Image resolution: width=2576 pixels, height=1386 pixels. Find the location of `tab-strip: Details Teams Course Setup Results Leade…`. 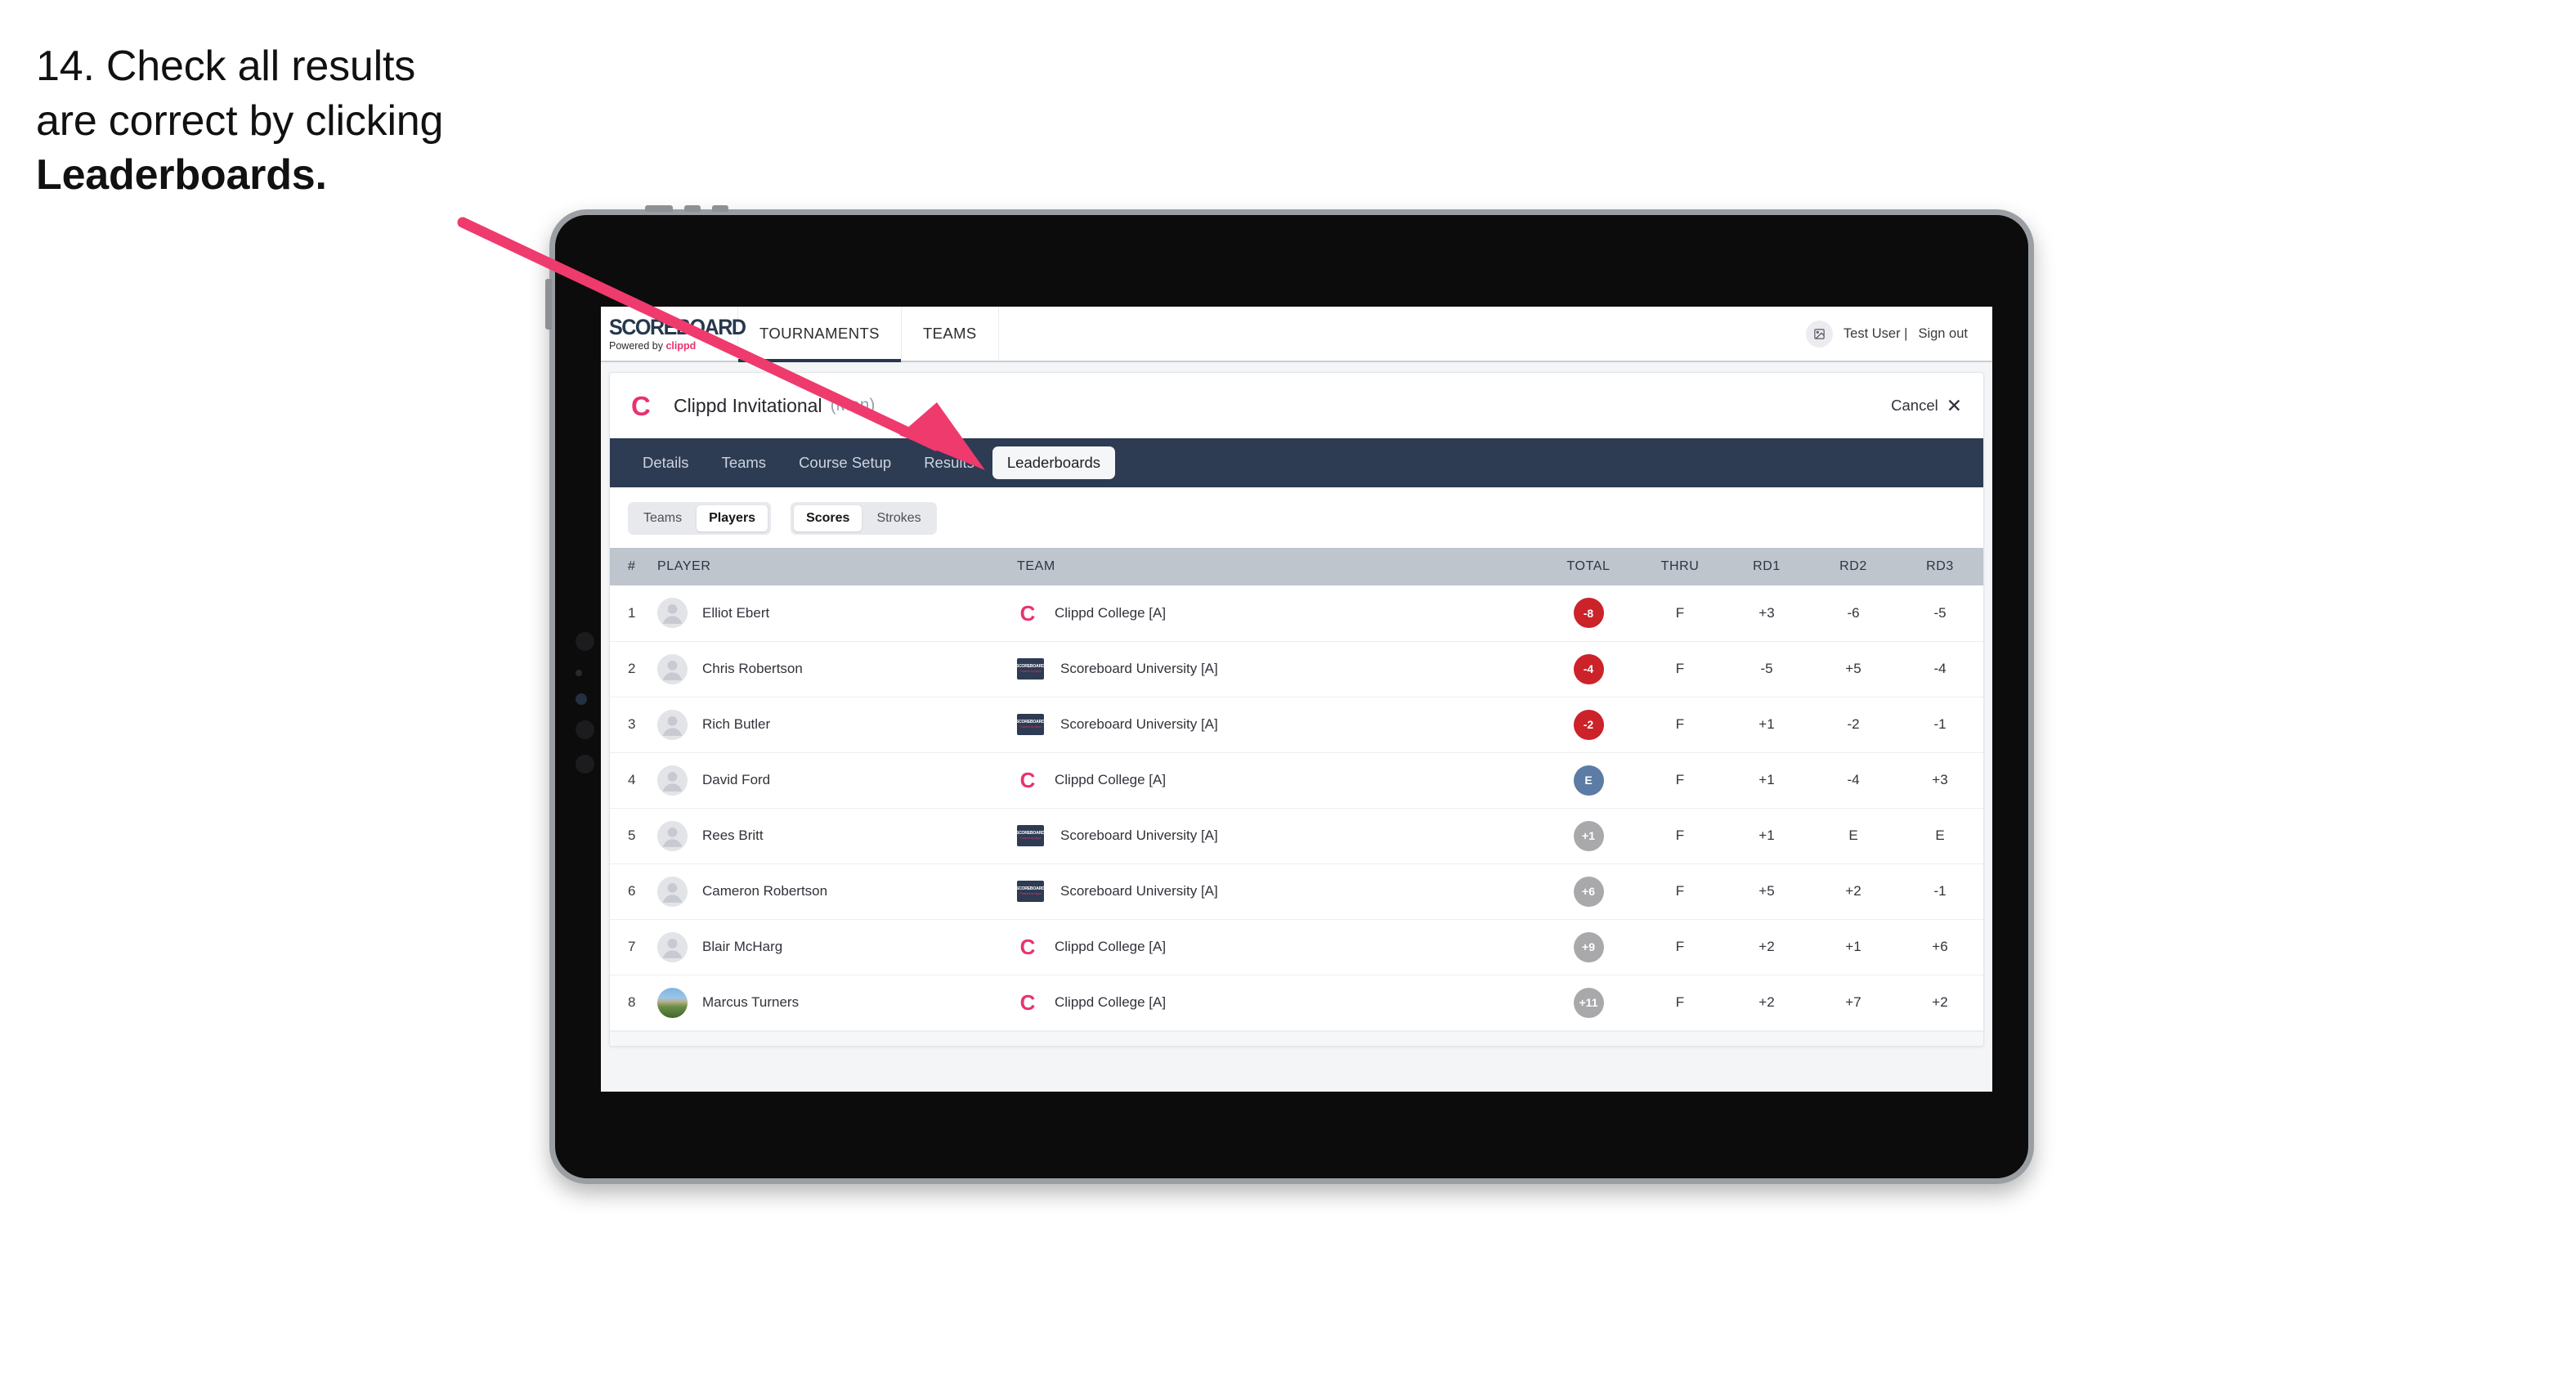

tab-strip: Details Teams Course Setup Results Leade… is located at coordinates (1296, 462).